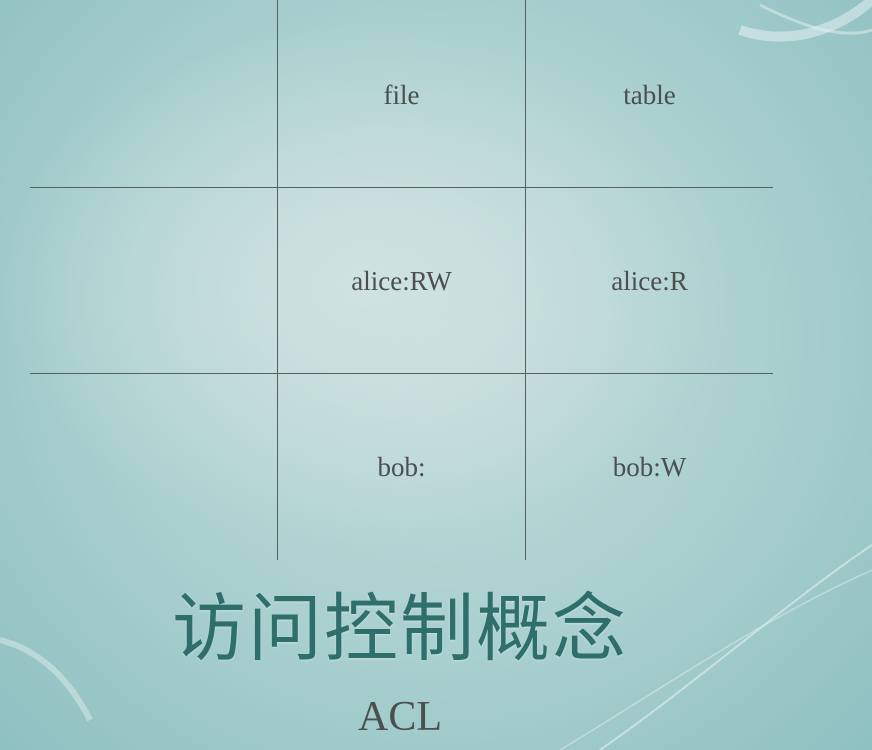 The width and height of the screenshot is (872, 750). I want to click on table-header-cell: file, so click(401, 95).